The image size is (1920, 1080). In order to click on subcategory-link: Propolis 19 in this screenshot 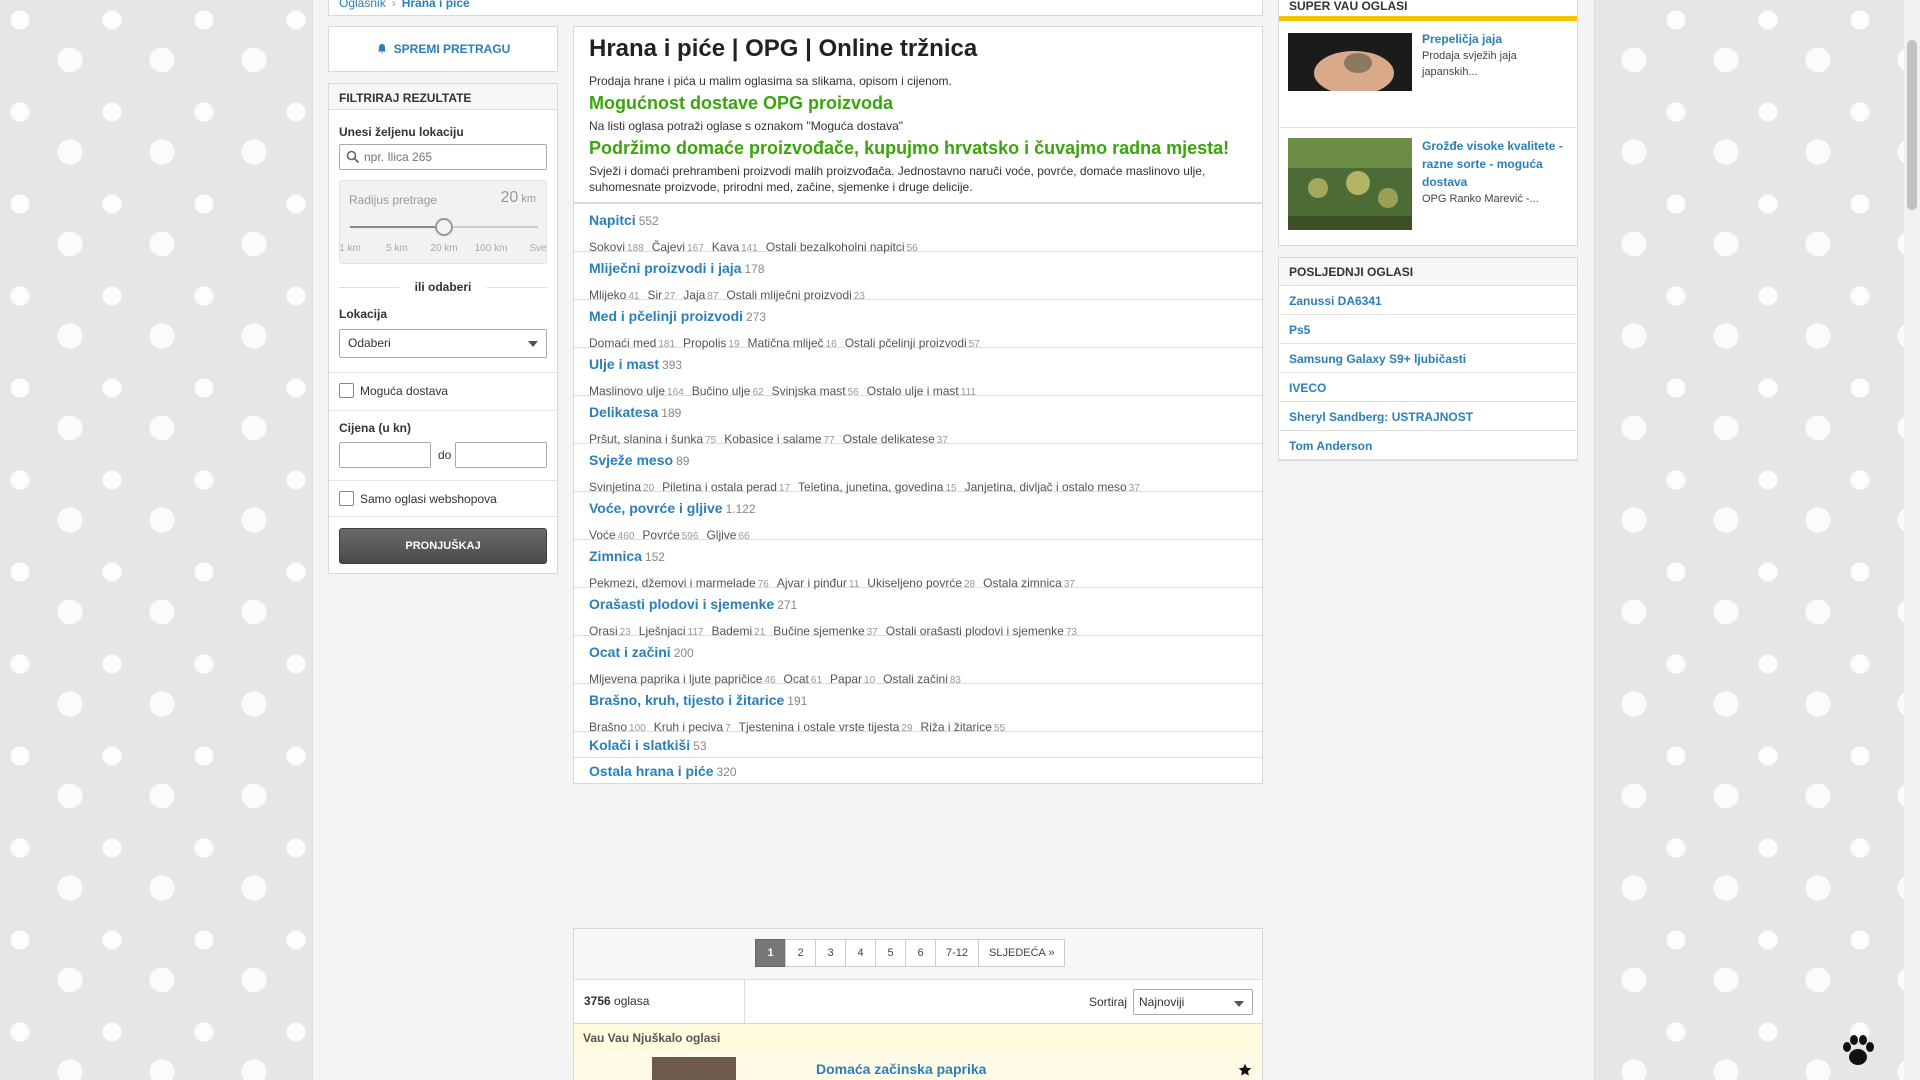, I will do `click(711, 343)`.